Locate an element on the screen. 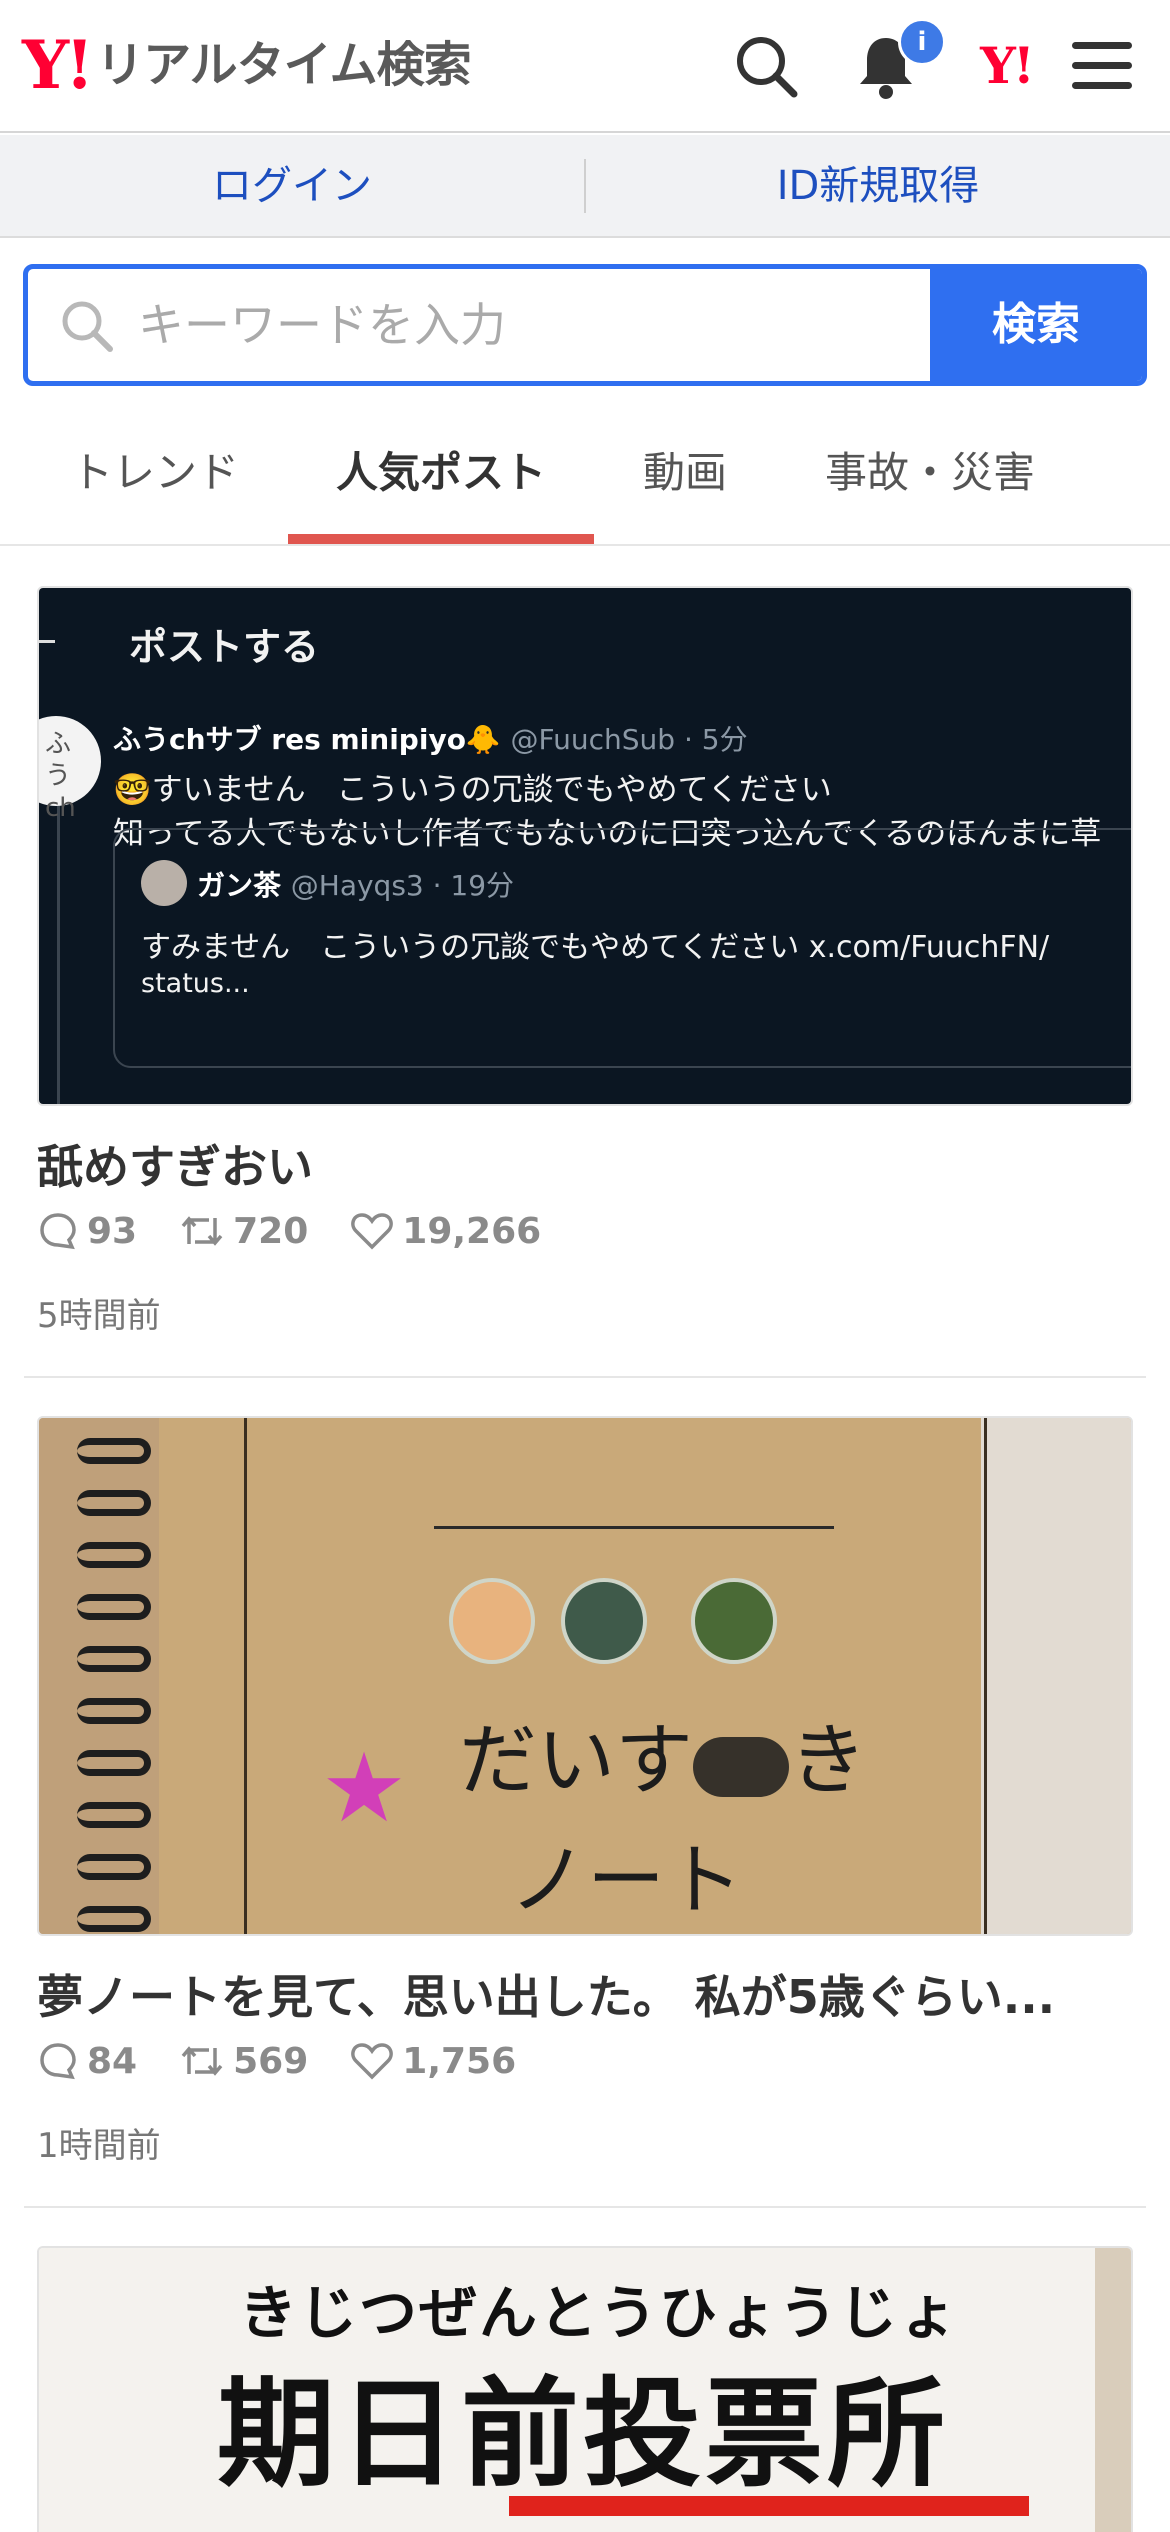 The width and height of the screenshot is (1170, 2532). login-link: ログイン is located at coordinates (292, 186).